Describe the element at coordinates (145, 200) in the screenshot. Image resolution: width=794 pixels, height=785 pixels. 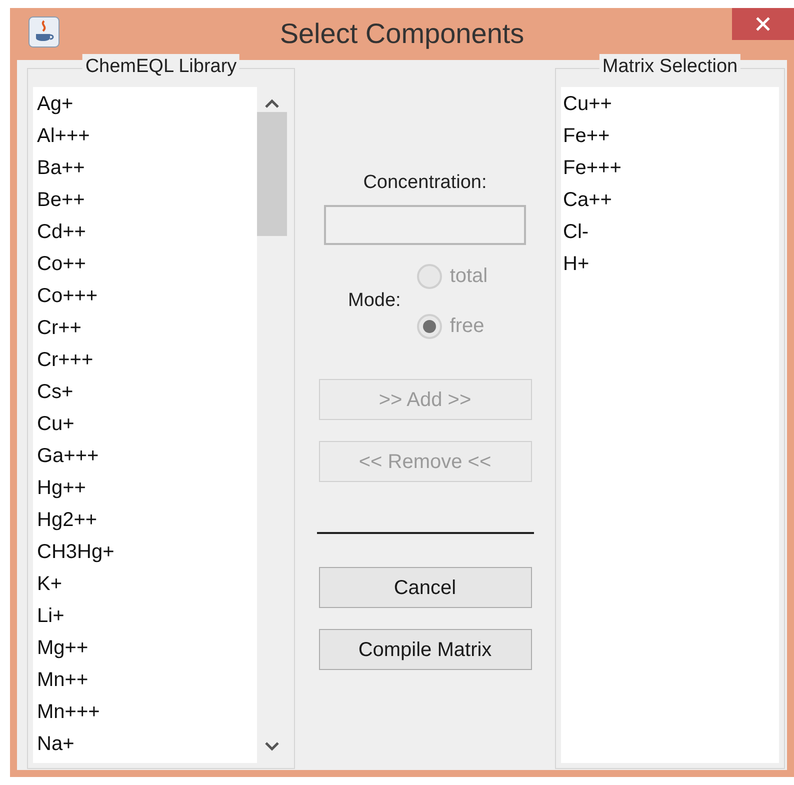
I see `list-item: Be++` at that location.